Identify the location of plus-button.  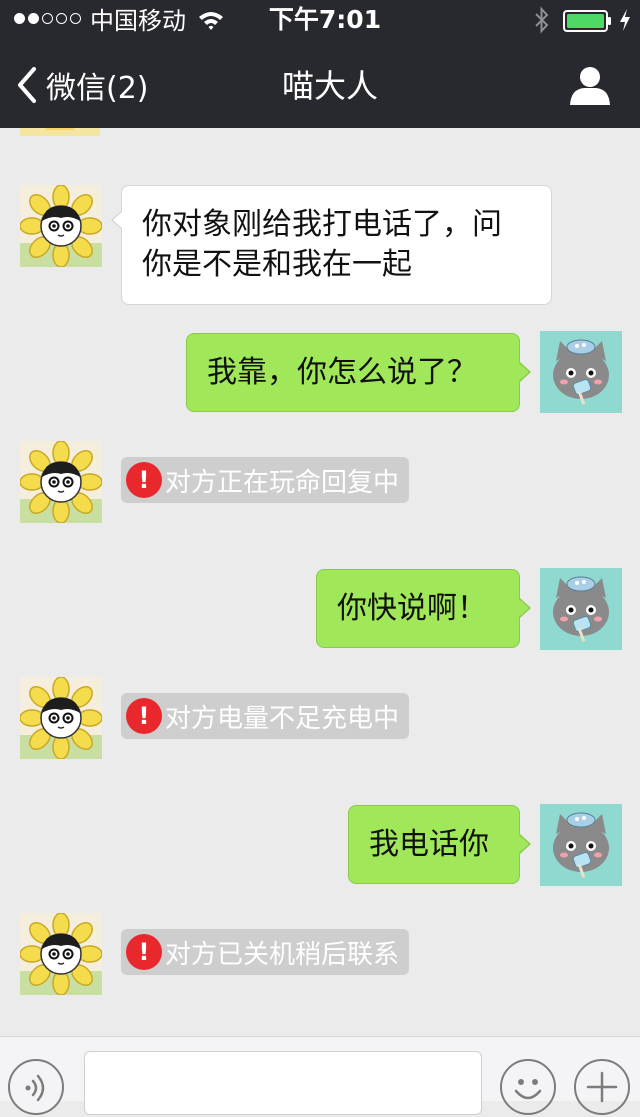
(602, 1087).